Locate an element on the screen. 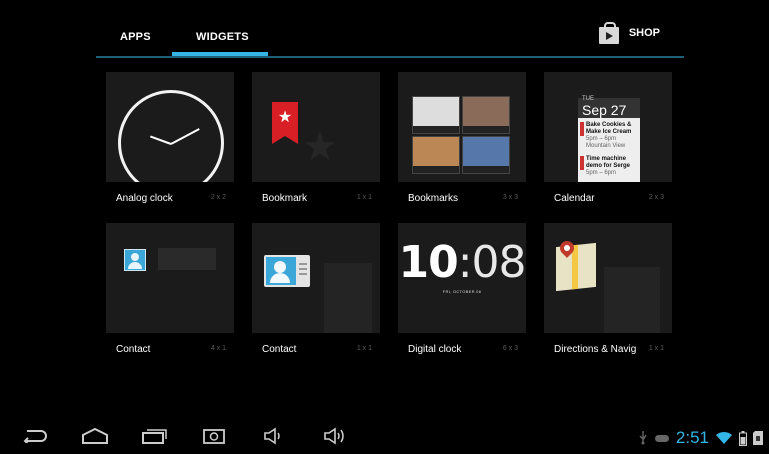 This screenshot has height=454, width=769. usb-icon is located at coordinates (643, 438).